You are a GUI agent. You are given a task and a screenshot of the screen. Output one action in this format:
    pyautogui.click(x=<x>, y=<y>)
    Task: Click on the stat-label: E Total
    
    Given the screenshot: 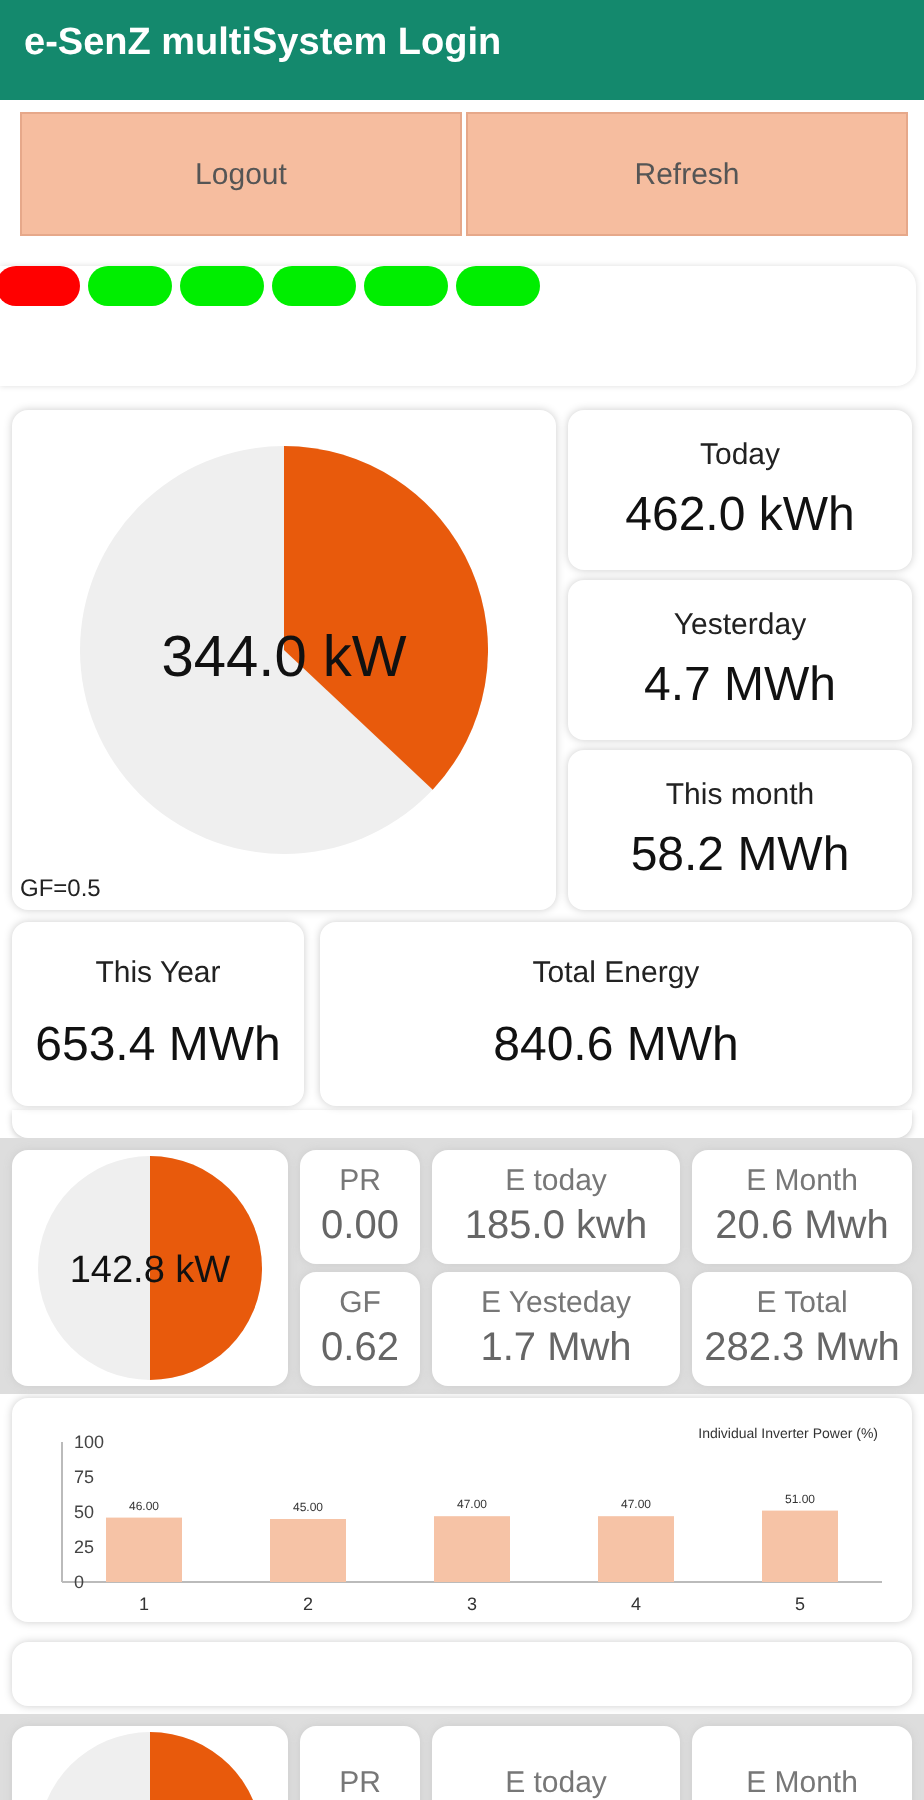 What is the action you would take?
    pyautogui.click(x=802, y=1303)
    